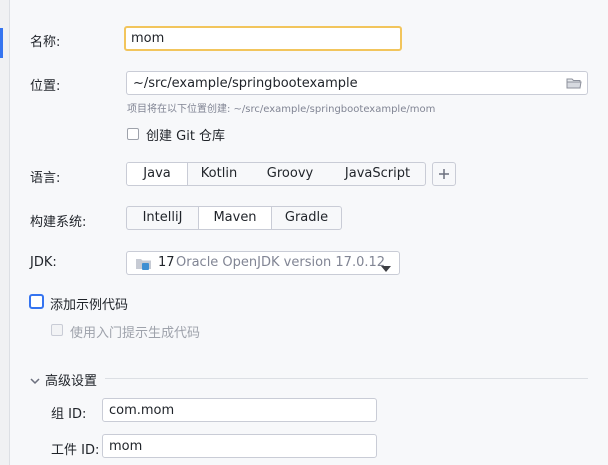  What do you see at coordinates (43, 262) in the screenshot?
I see `jdk-label: JDK:` at bounding box center [43, 262].